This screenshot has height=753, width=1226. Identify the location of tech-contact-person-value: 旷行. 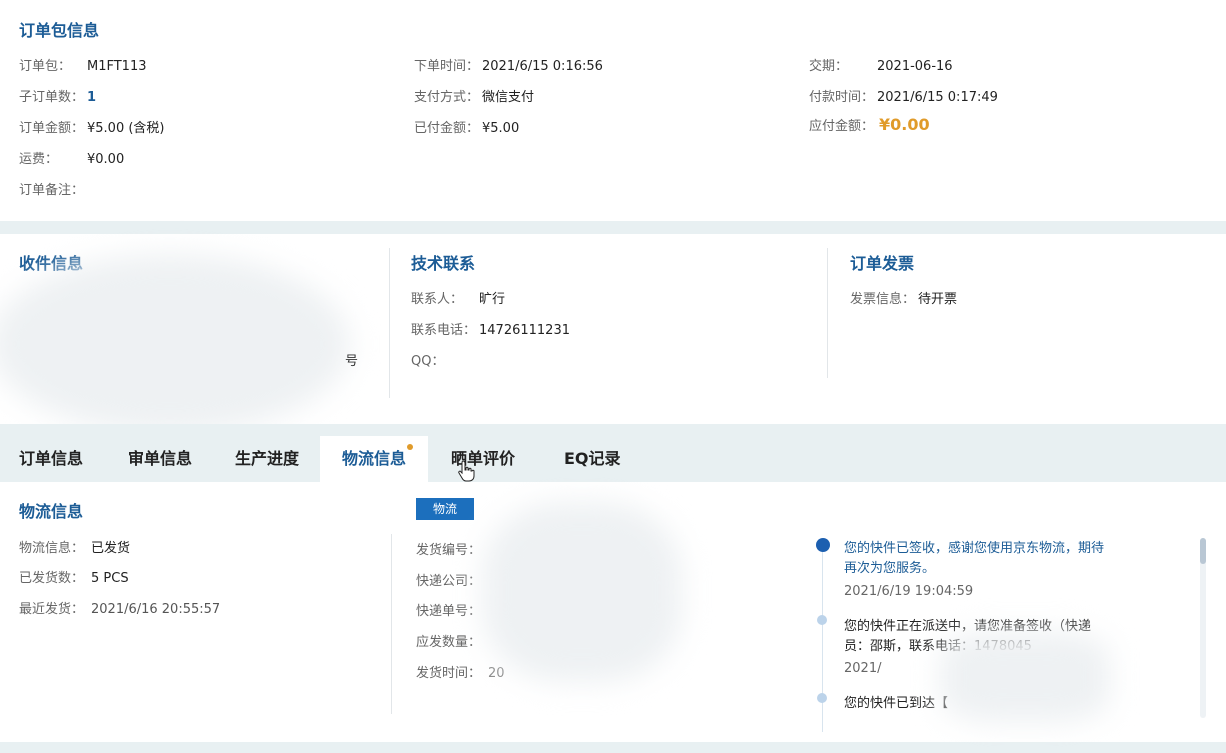
(492, 299).